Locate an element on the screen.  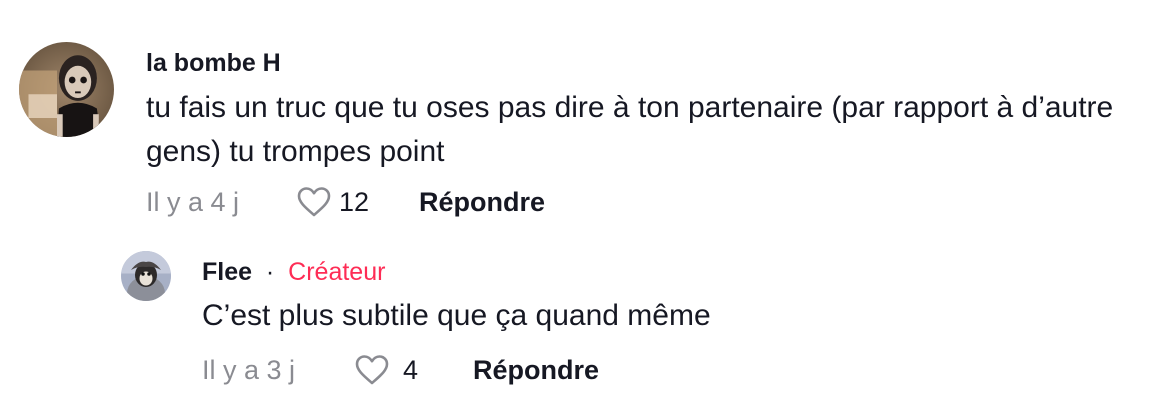
like-count: 4 is located at coordinates (411, 369).